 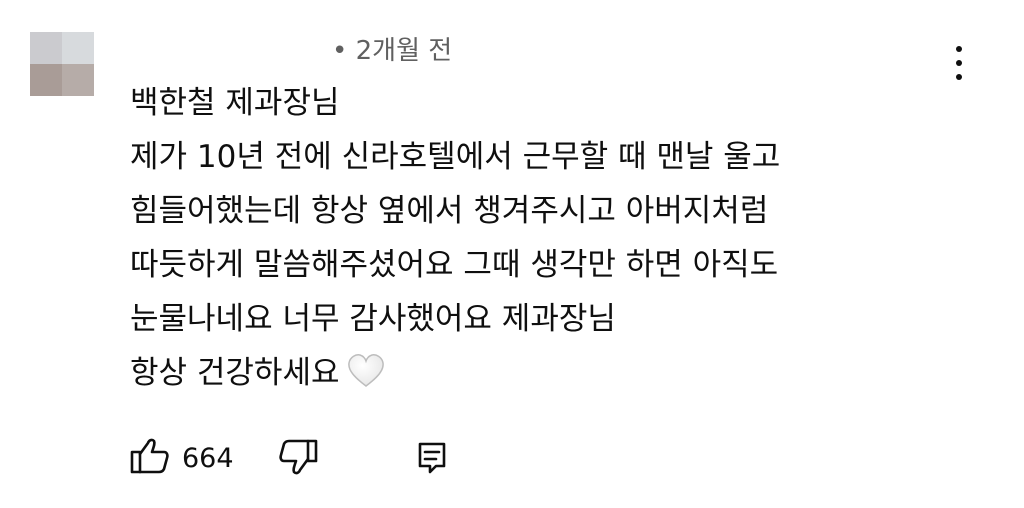 I want to click on dislike-button, so click(x=298, y=459).